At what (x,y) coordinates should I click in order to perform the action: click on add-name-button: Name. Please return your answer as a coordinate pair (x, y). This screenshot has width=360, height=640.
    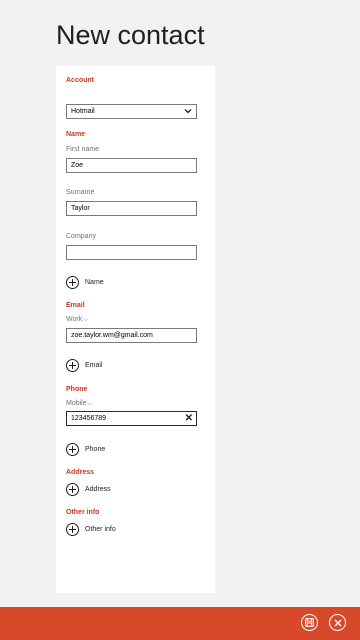
    Looking at the image, I should click on (85, 282).